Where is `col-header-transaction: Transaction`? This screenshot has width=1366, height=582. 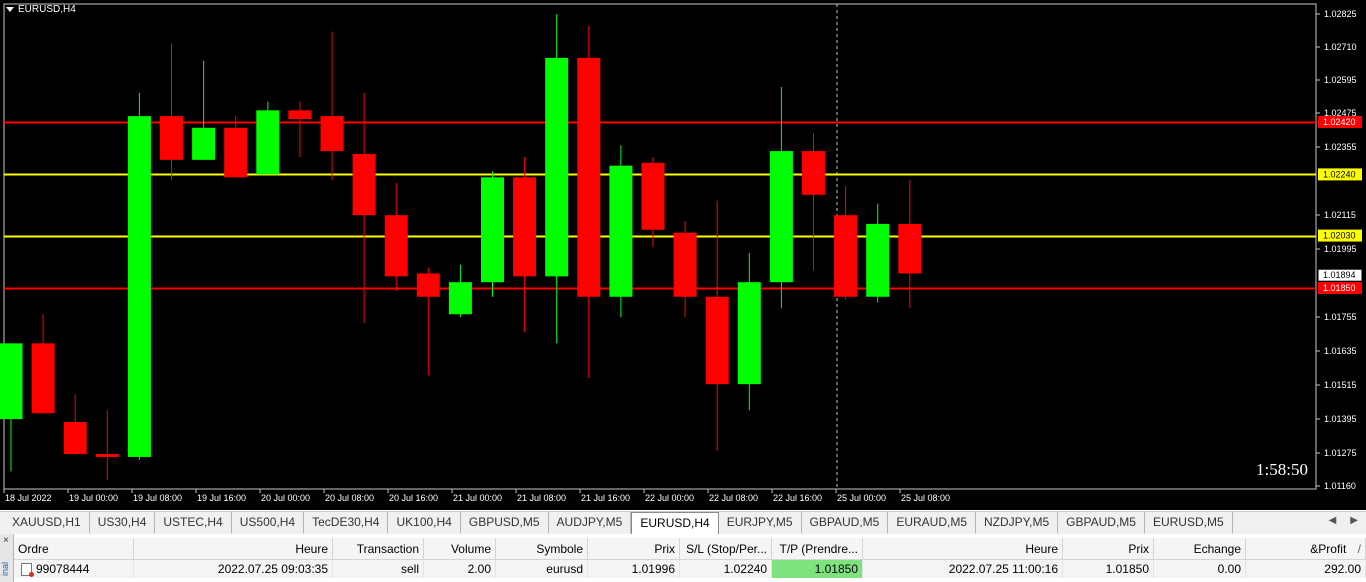 col-header-transaction: Transaction is located at coordinates (378, 549).